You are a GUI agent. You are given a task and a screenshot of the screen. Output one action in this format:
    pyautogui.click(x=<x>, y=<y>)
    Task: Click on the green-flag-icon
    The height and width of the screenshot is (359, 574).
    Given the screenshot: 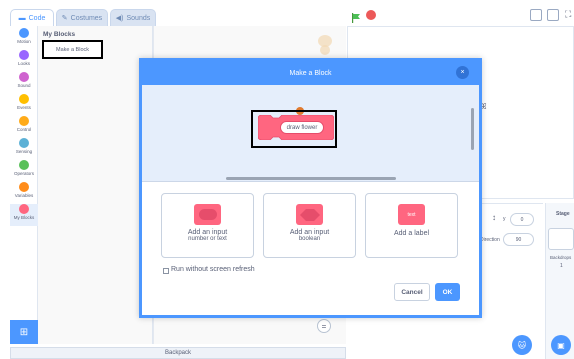 What is the action you would take?
    pyautogui.click(x=356, y=16)
    